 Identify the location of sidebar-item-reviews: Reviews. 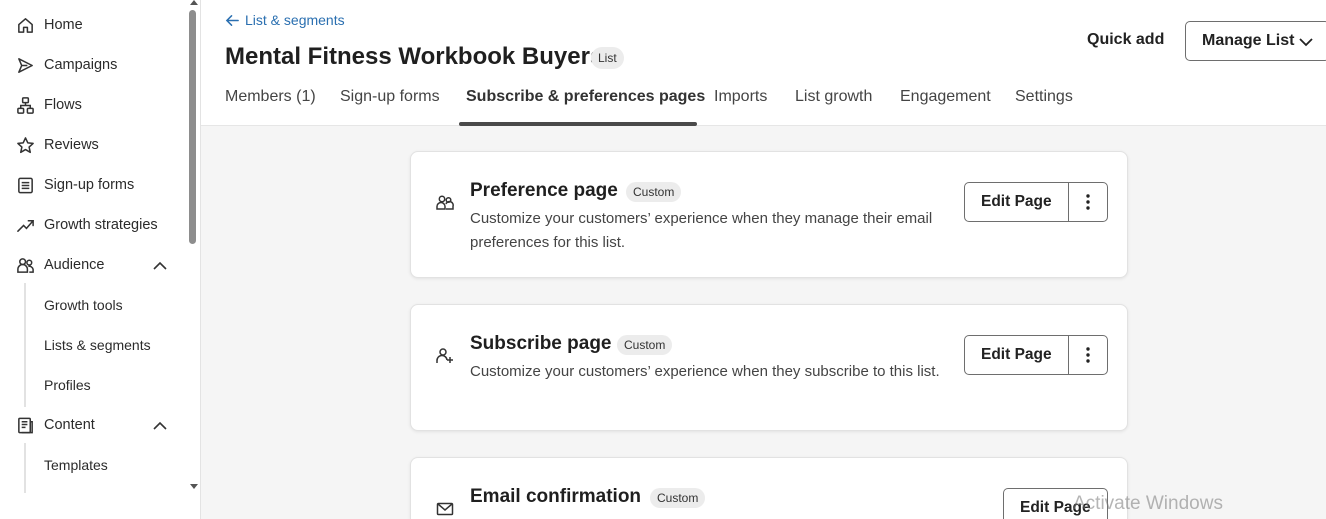
(93, 145).